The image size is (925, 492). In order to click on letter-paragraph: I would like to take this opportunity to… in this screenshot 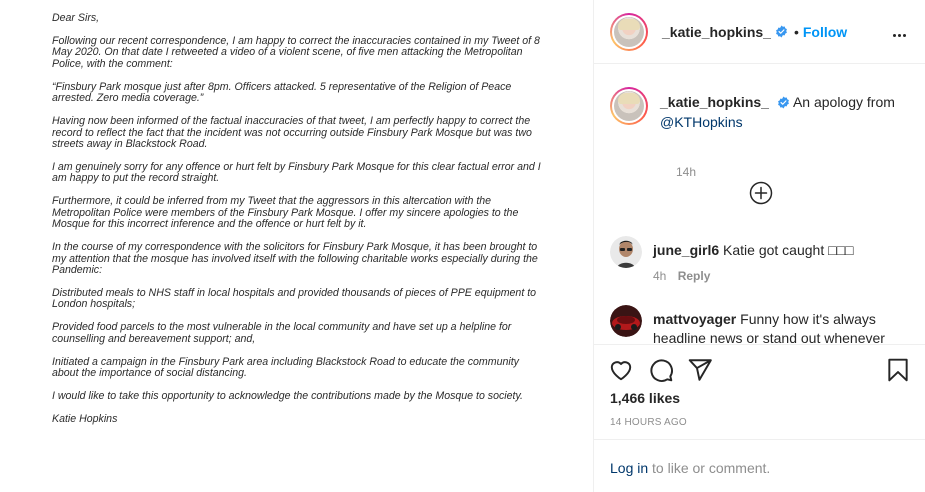, I will do `click(287, 396)`.